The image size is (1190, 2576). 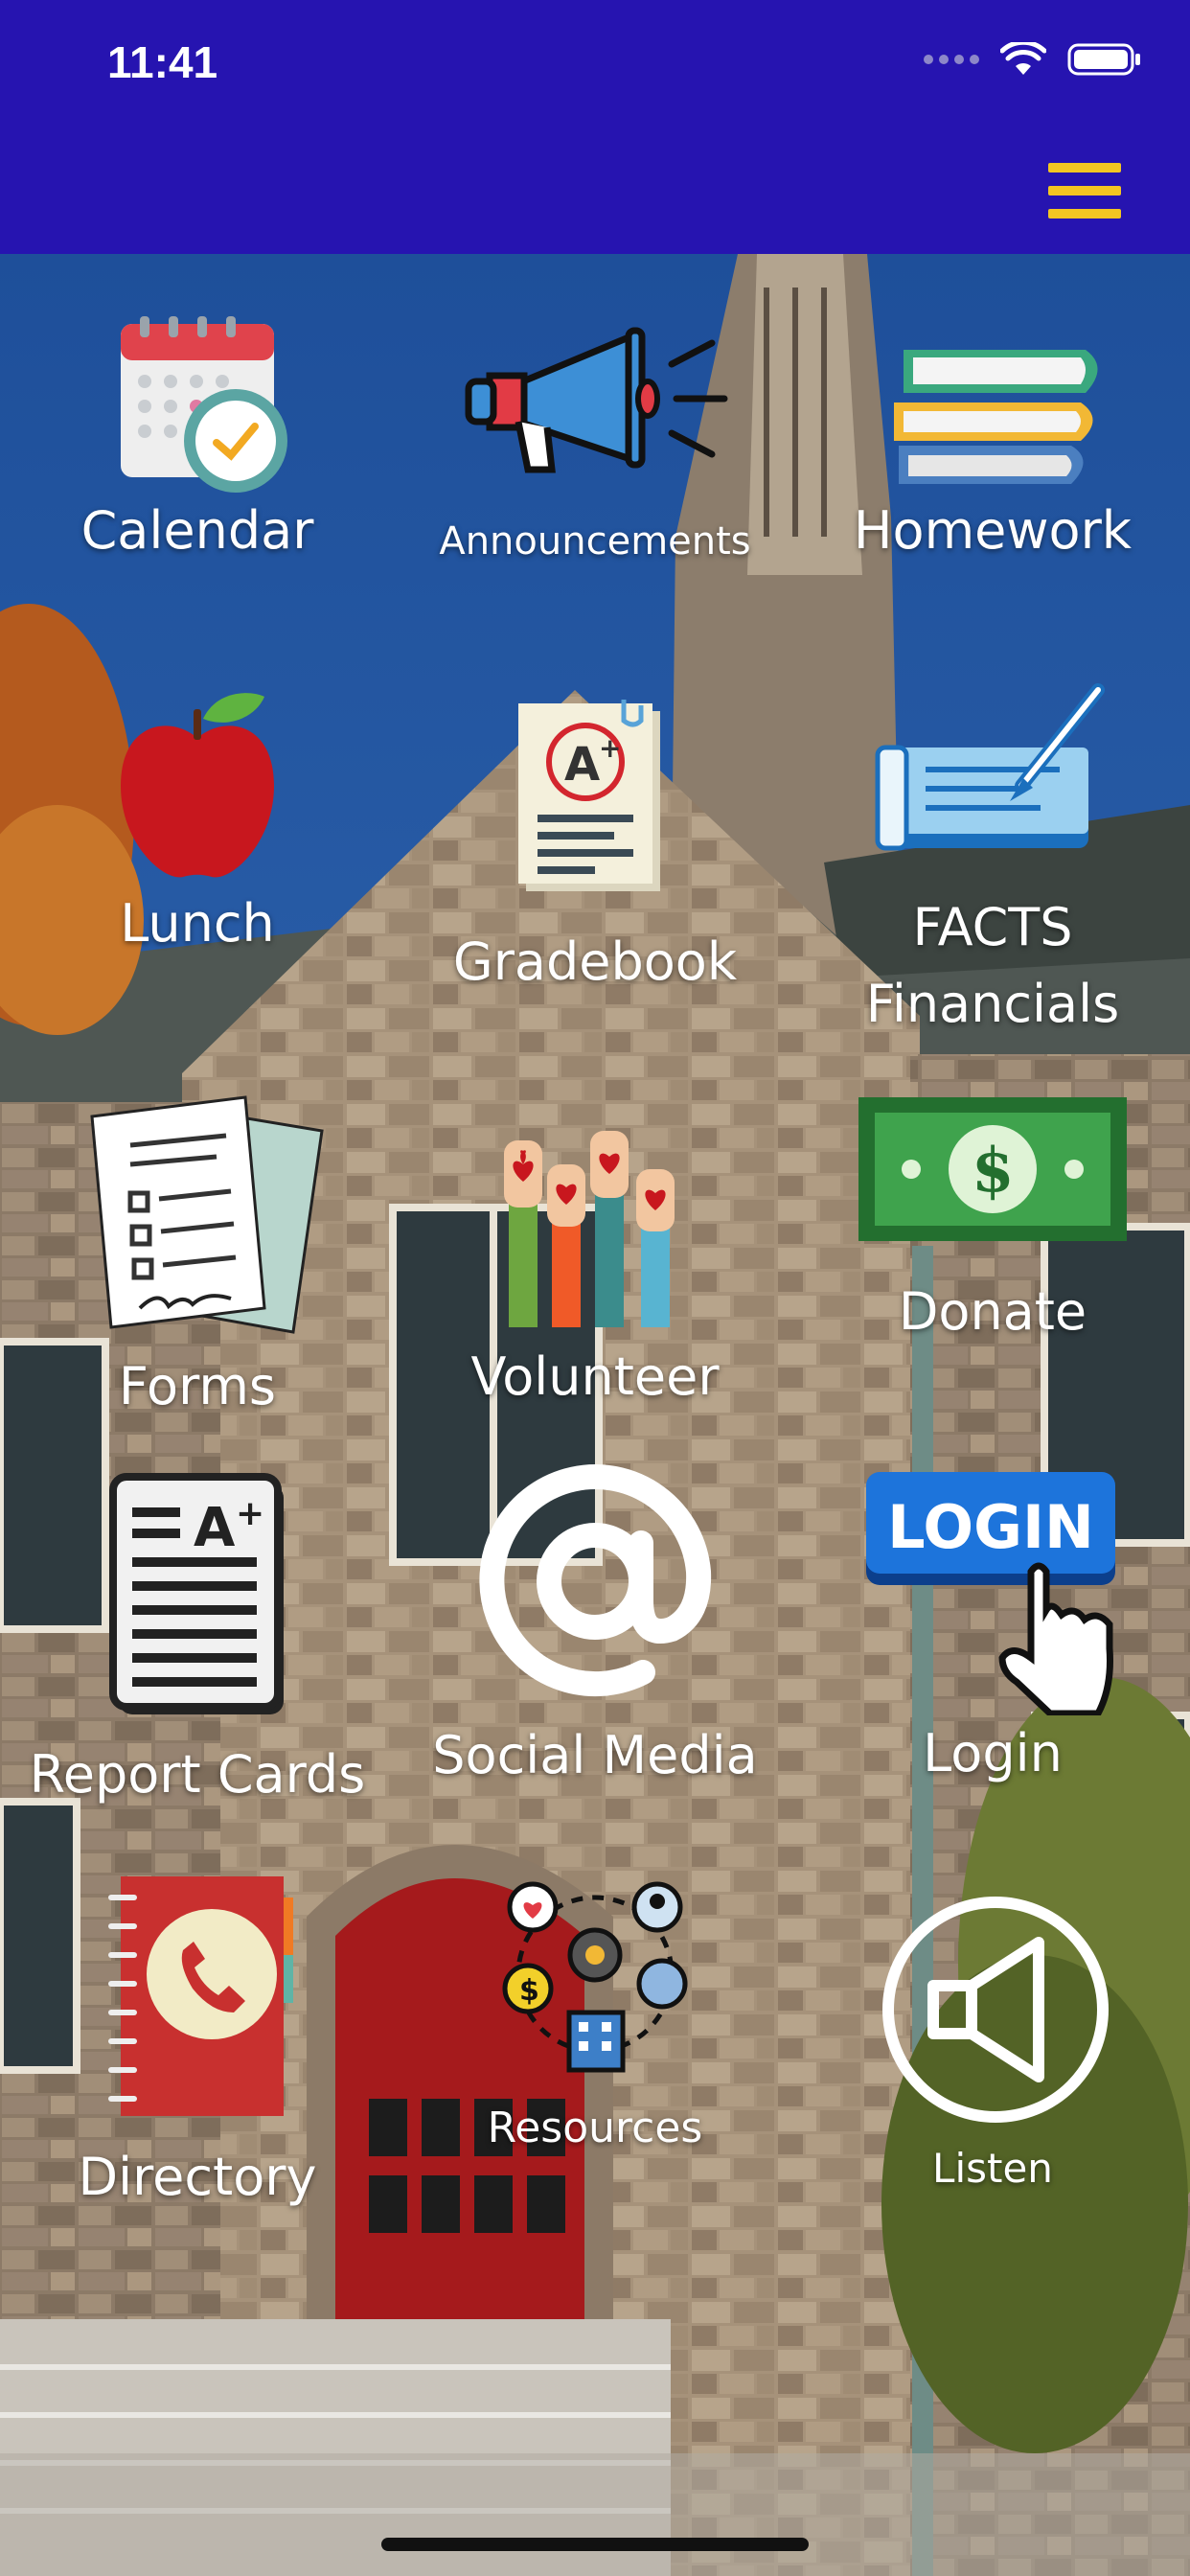 I want to click on tile-label: Homework, so click(x=993, y=530).